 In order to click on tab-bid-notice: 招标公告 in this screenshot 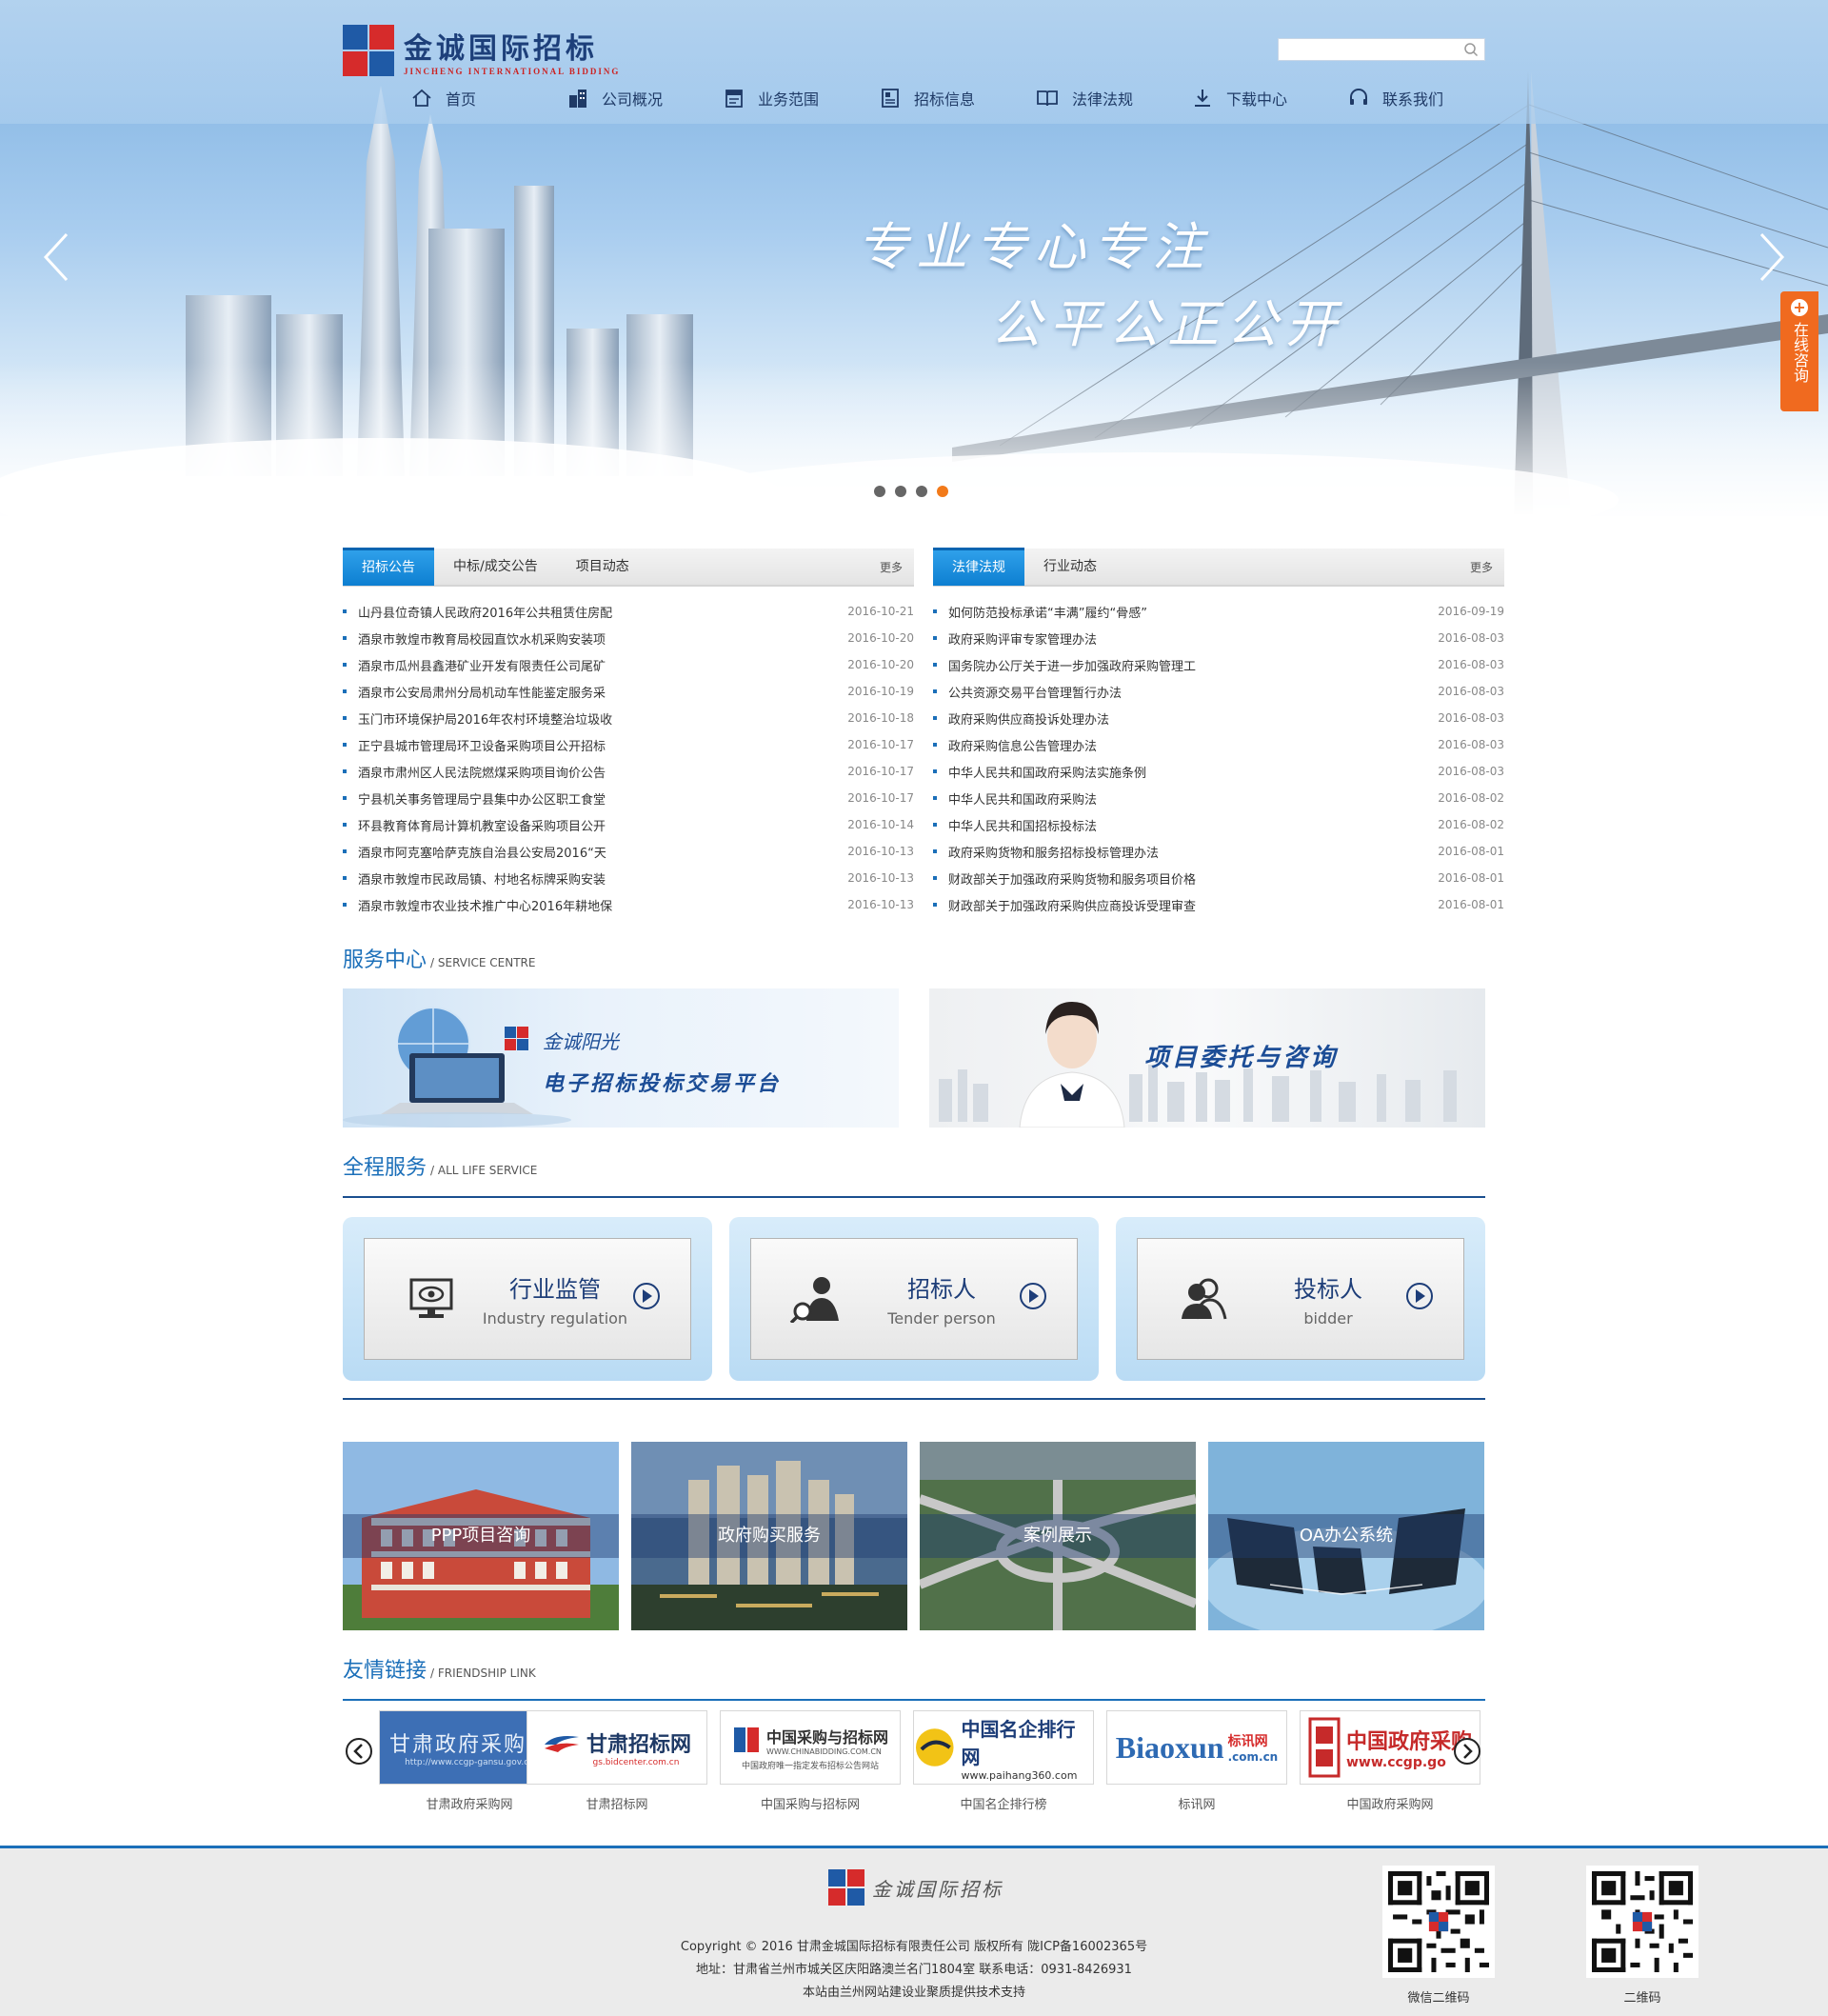, I will do `click(388, 567)`.